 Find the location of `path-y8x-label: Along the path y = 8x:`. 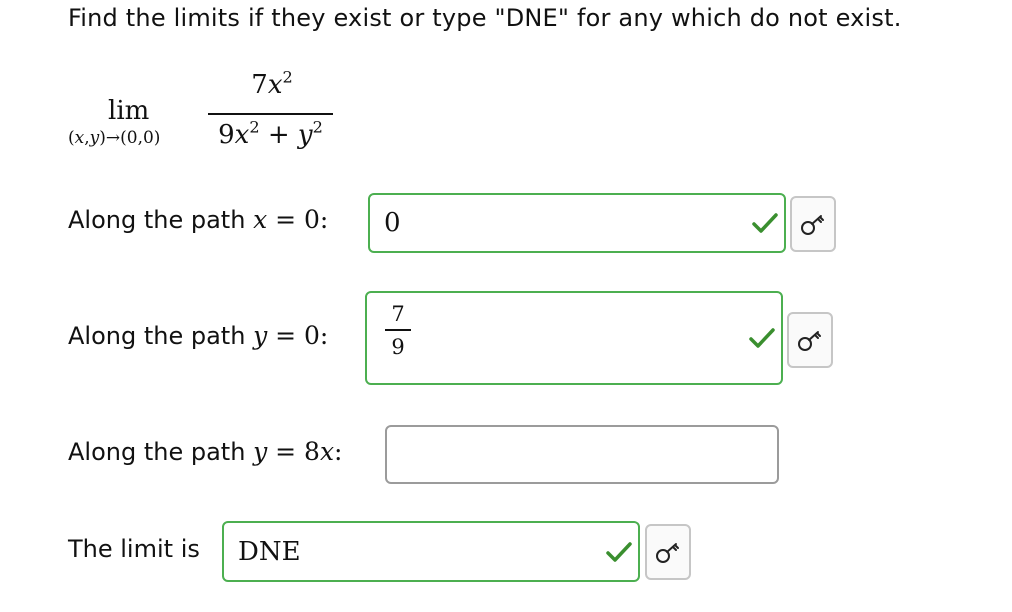

path-y8x-label: Along the path y = 8x: is located at coordinates (205, 451).